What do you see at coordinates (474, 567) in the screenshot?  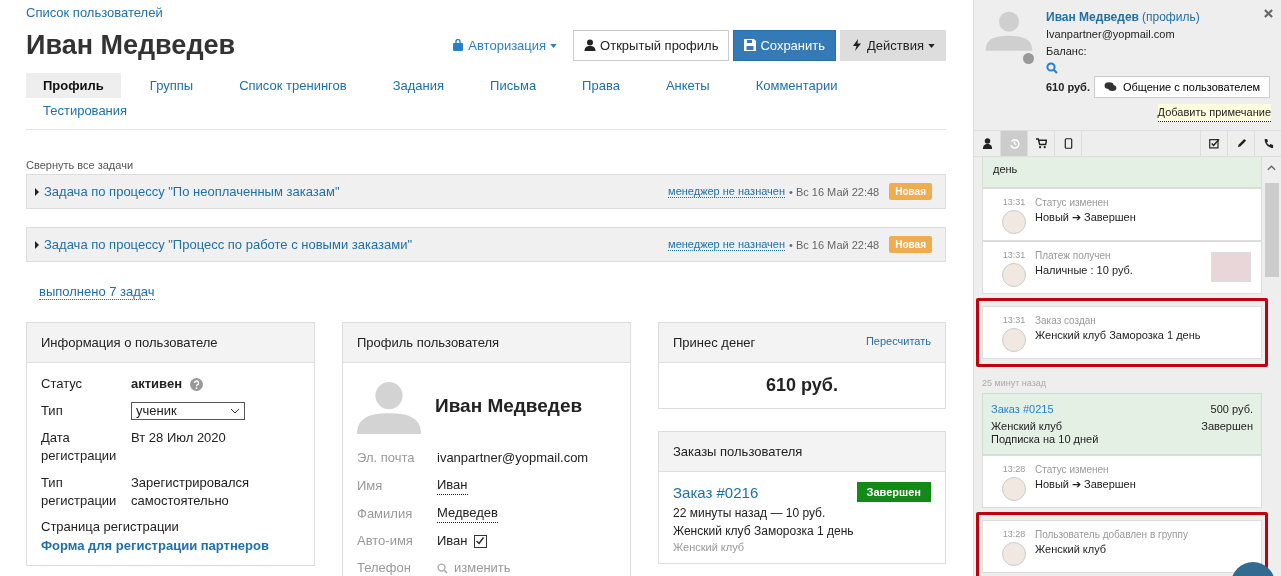 I see `change-phone-link: изменить` at bounding box center [474, 567].